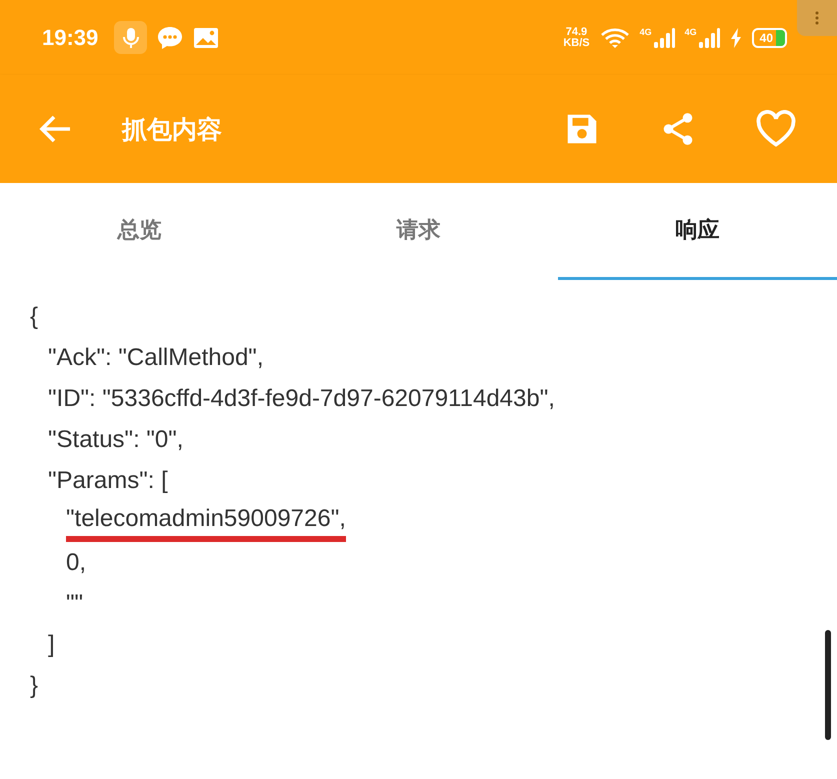 This screenshot has width=837, height=779. I want to click on code-line: "Params": [, so click(108, 481).